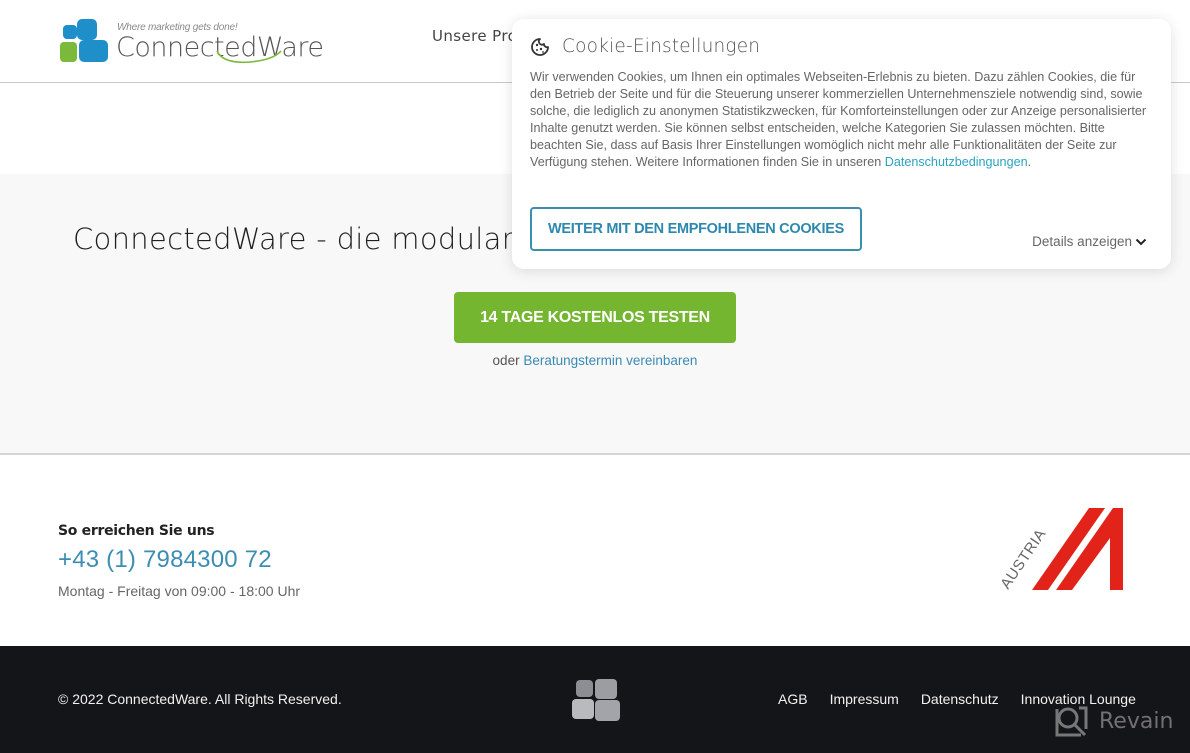 The width and height of the screenshot is (1190, 753). I want to click on logo-swoosh-icon, so click(249, 57).